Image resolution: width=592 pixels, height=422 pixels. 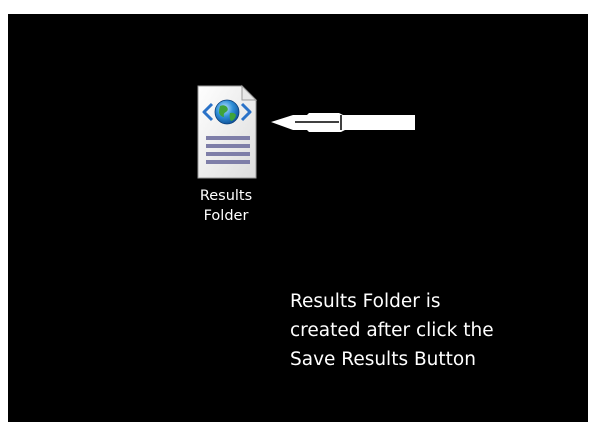 I want to click on results-folder-shortcut: Results Folder, so click(x=226, y=154).